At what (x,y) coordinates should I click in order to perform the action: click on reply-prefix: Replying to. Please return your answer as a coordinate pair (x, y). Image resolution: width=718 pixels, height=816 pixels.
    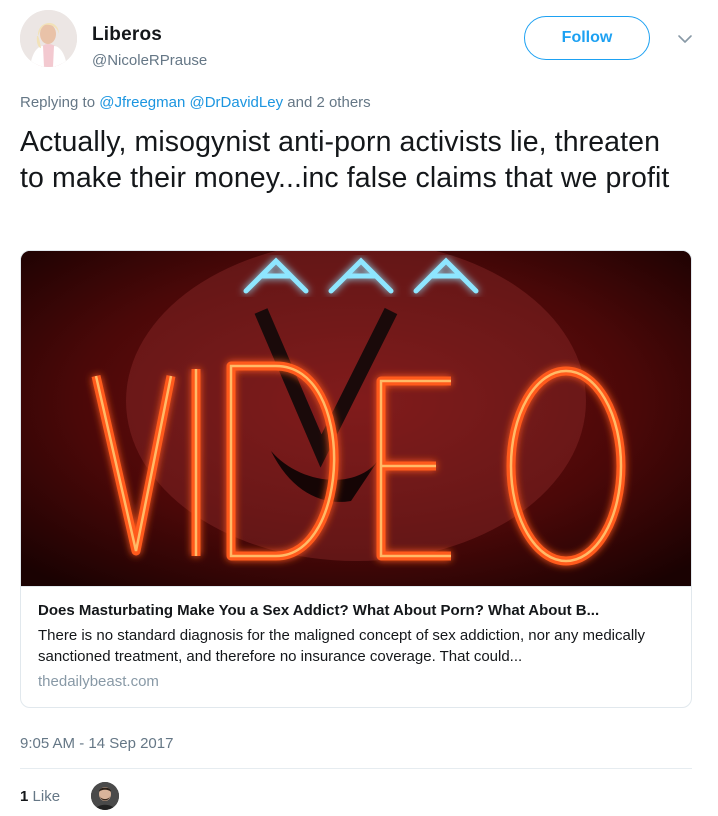
    Looking at the image, I should click on (58, 102).